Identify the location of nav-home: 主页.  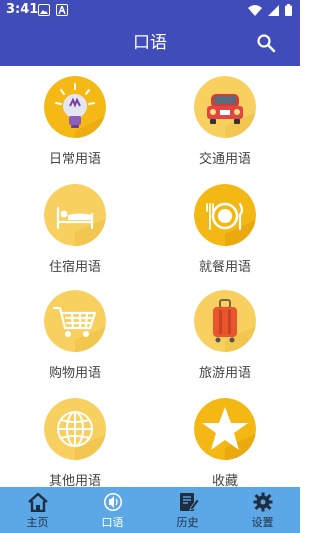
(37, 510).